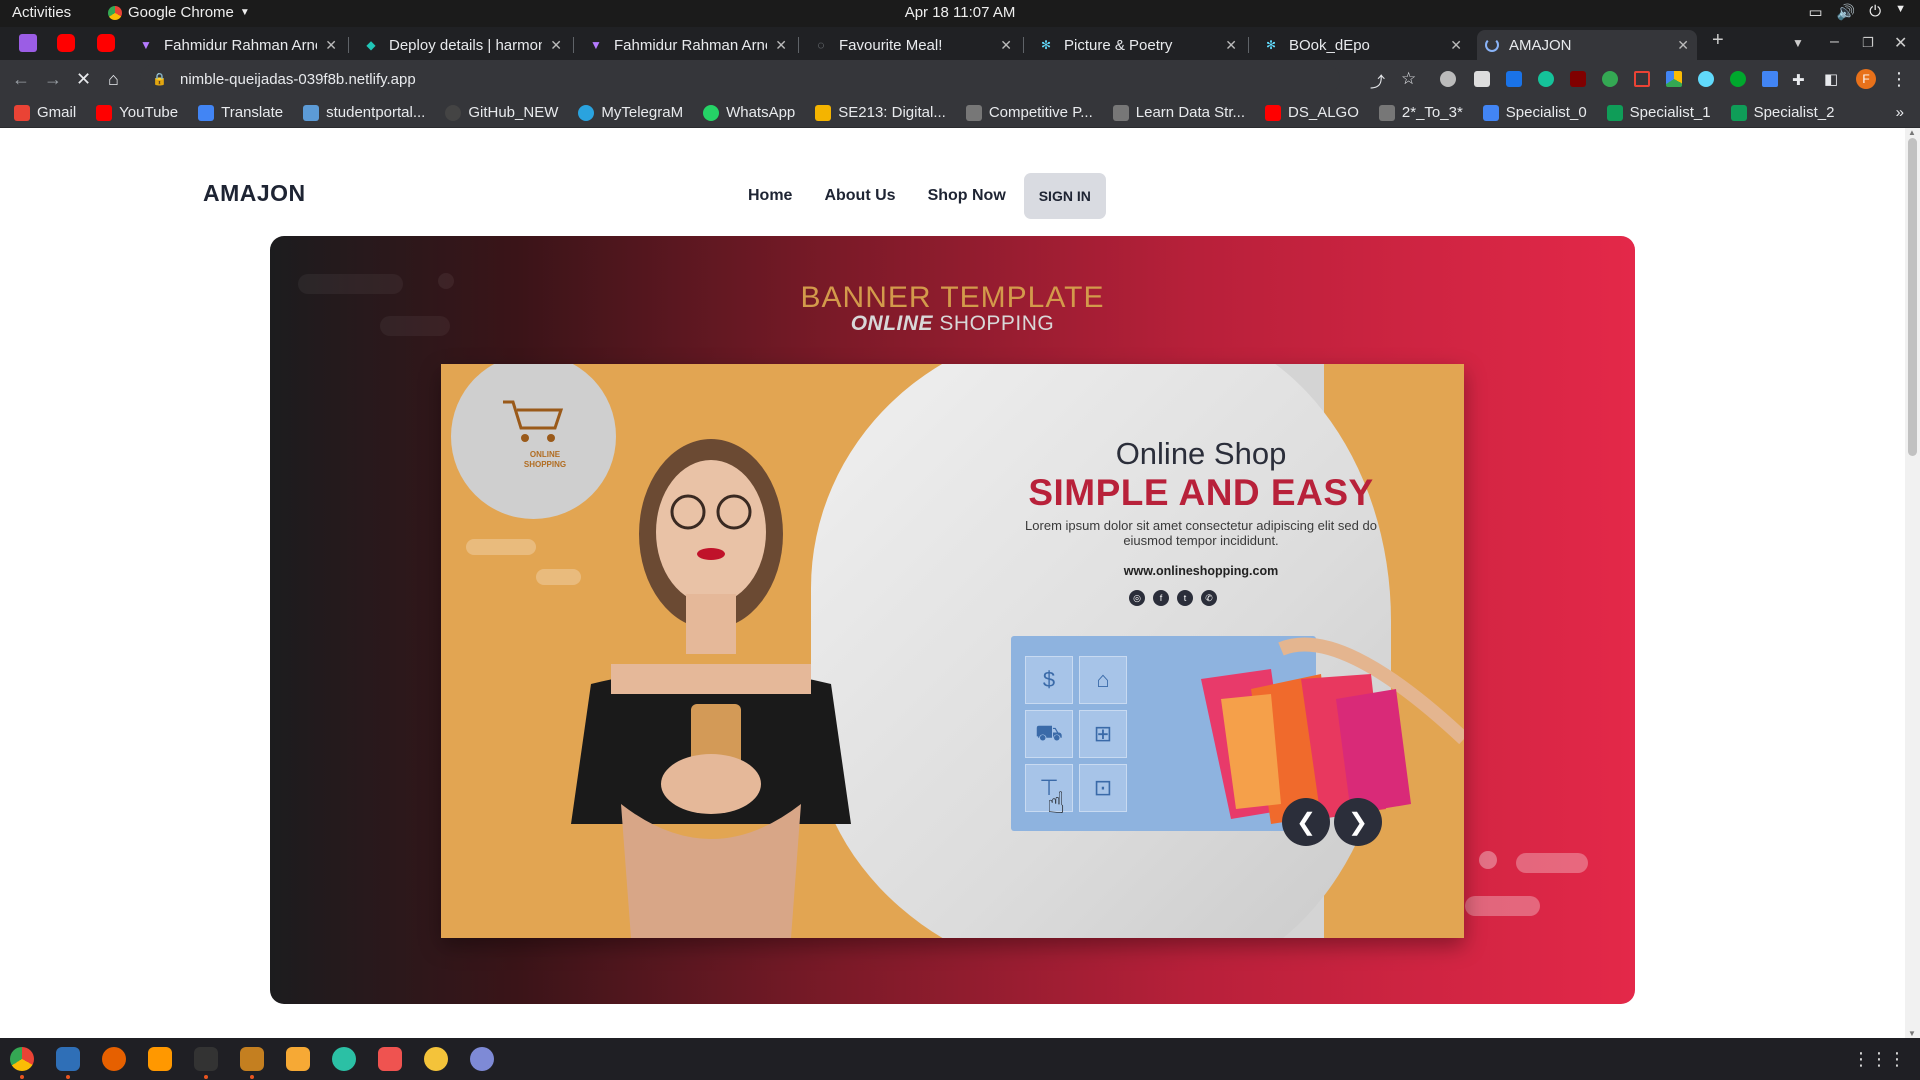 This screenshot has height=1080, width=1920. I want to click on browser-tab: ◌ Favourite Meal! ✕, so click(912, 45).